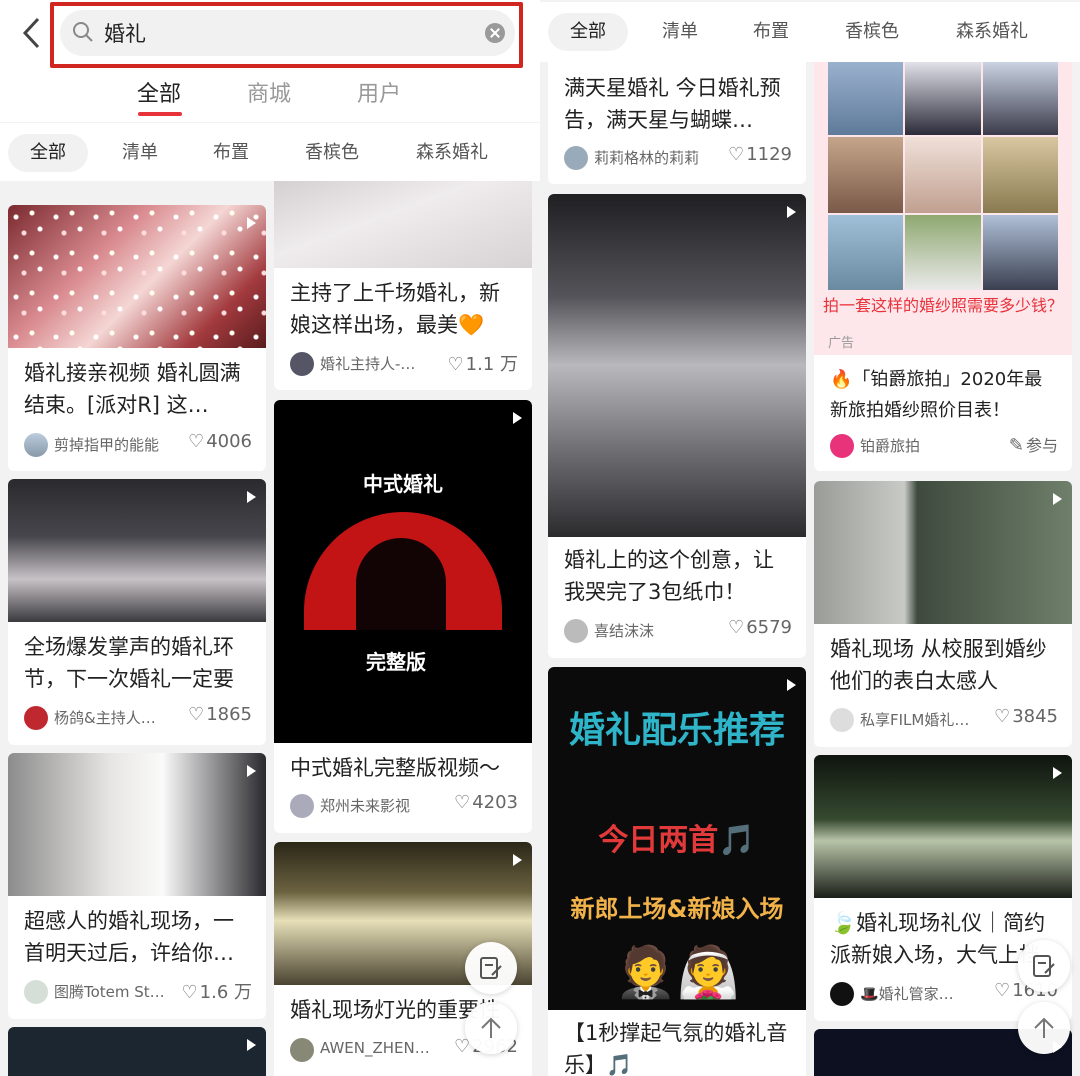 This screenshot has height=1076, width=1080. Describe the element at coordinates (220, 714) in the screenshot. I see `like-count: ♡ 1865` at that location.